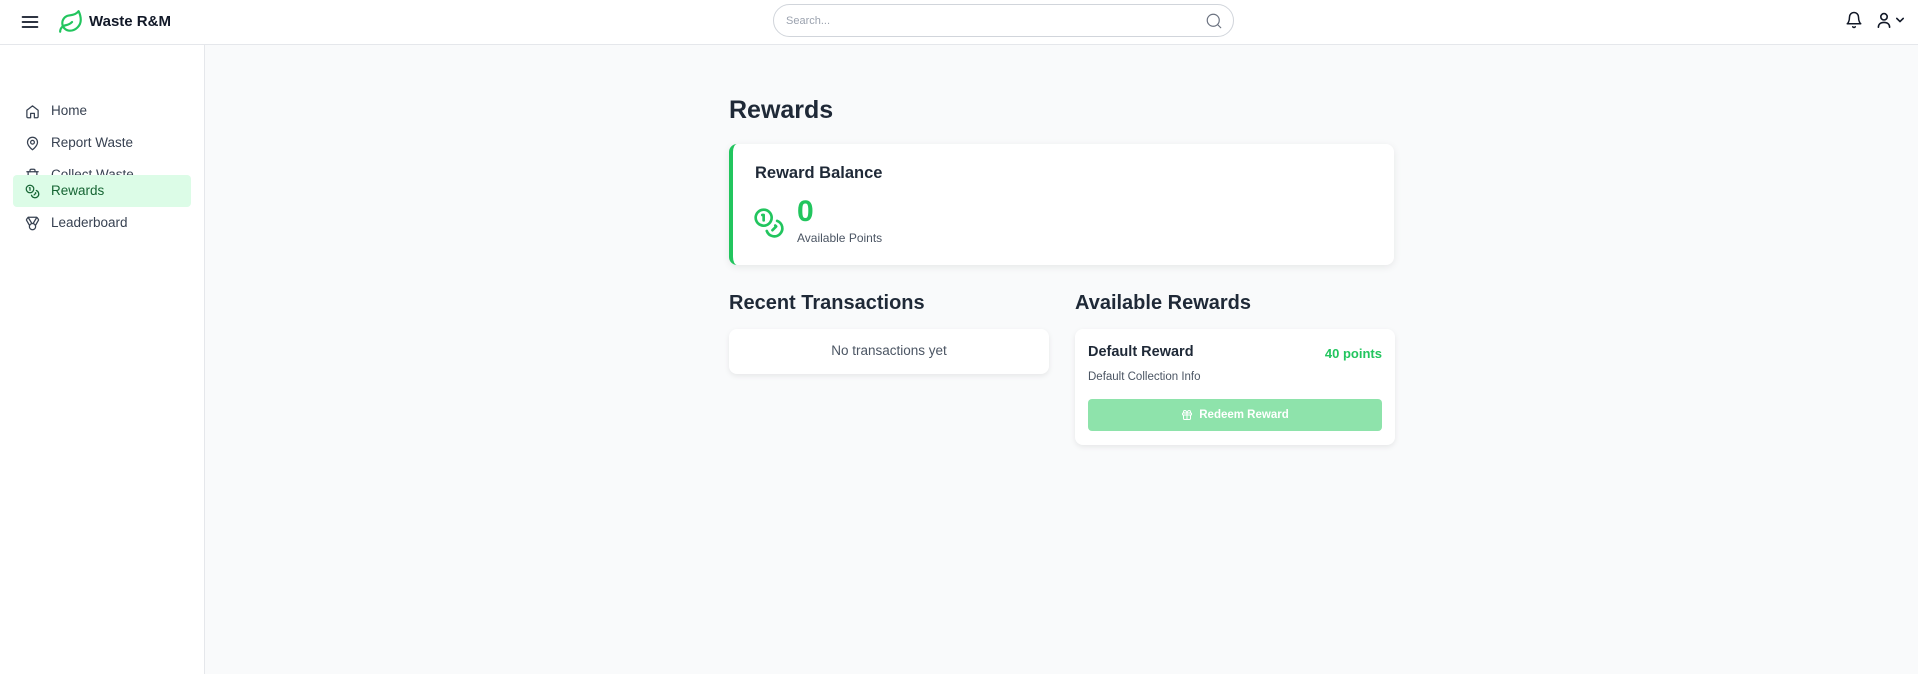 The image size is (1918, 674). I want to click on sidebar-item-rewards: Rewards, so click(102, 191).